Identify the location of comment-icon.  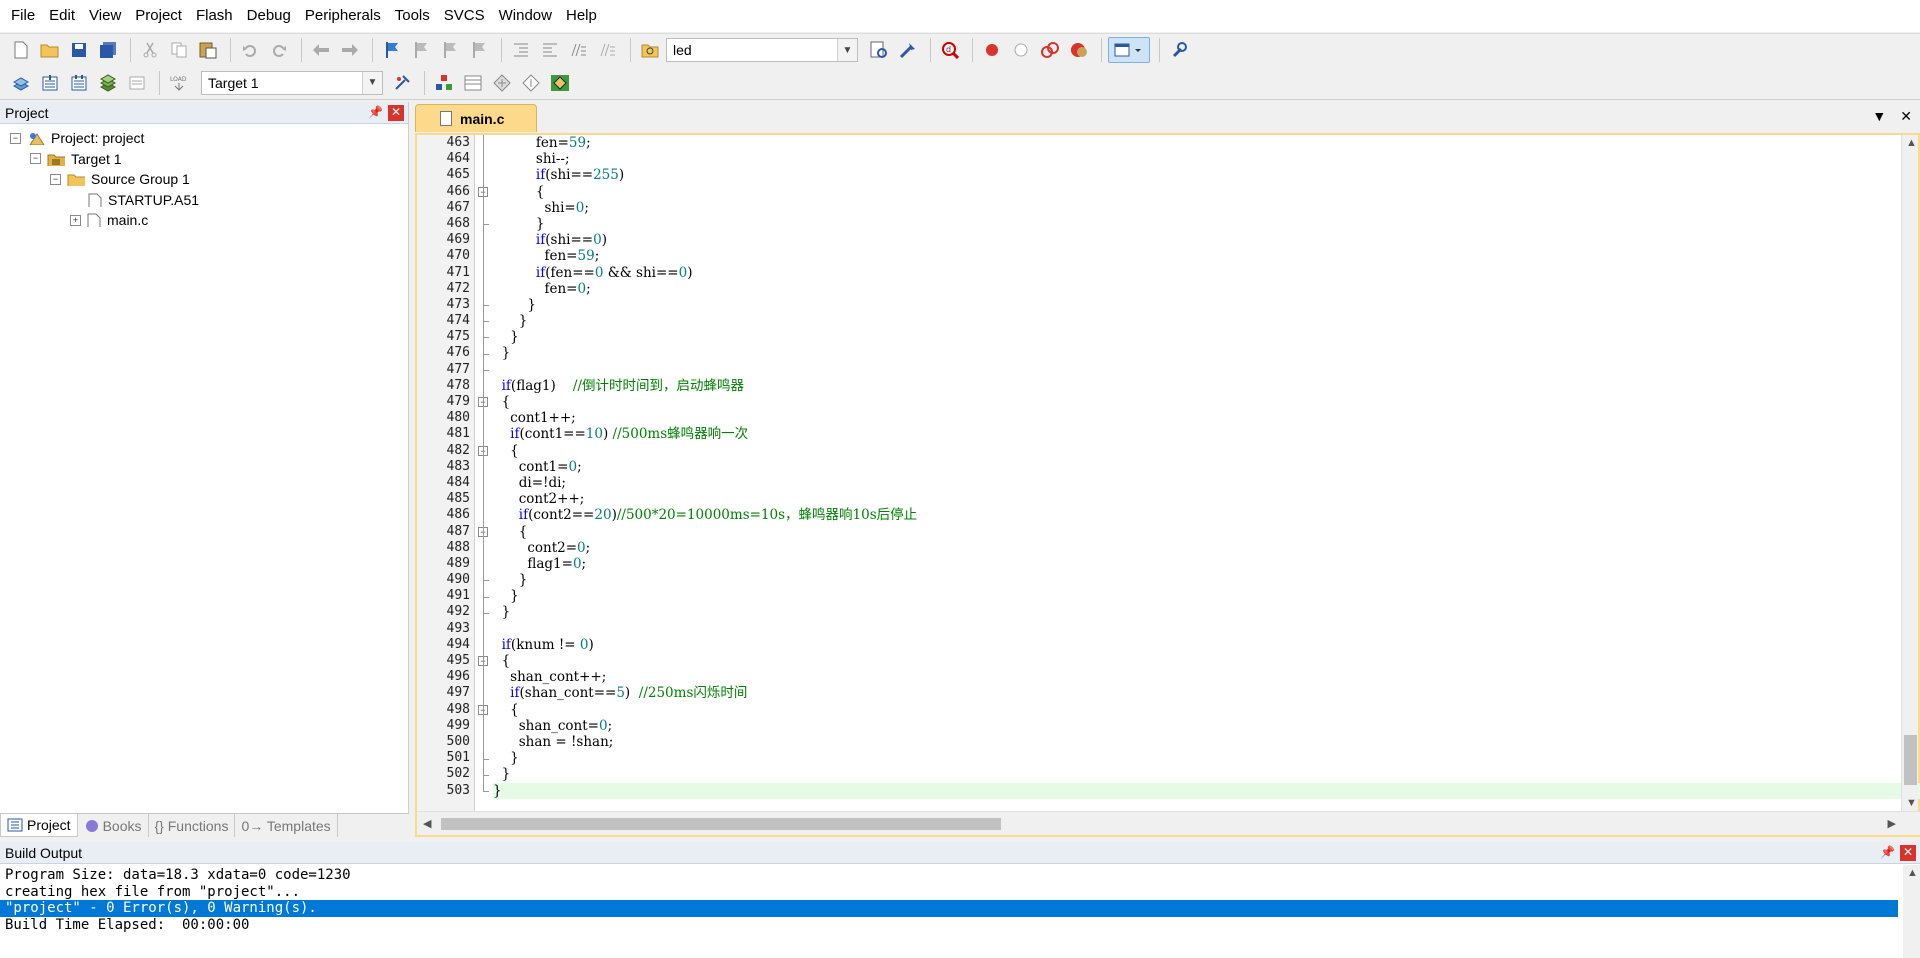
(579, 50).